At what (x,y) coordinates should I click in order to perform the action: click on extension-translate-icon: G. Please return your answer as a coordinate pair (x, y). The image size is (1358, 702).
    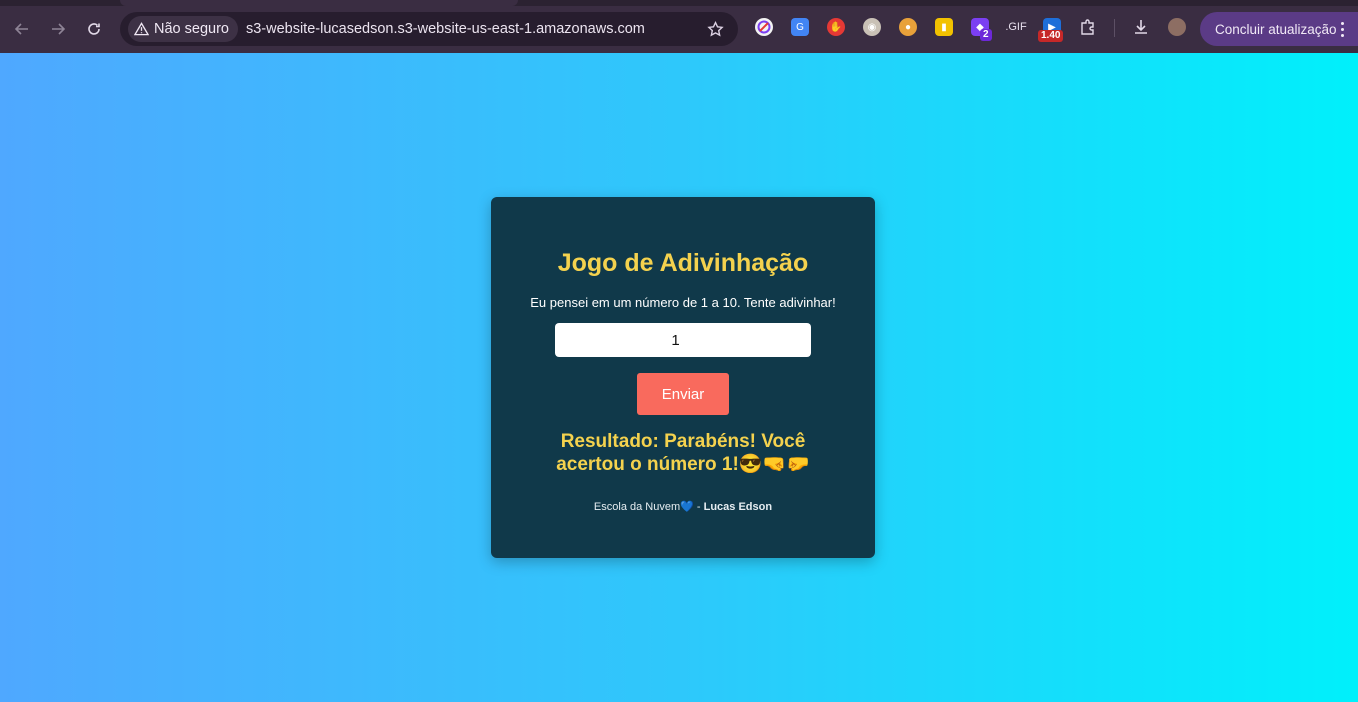
    Looking at the image, I should click on (800, 27).